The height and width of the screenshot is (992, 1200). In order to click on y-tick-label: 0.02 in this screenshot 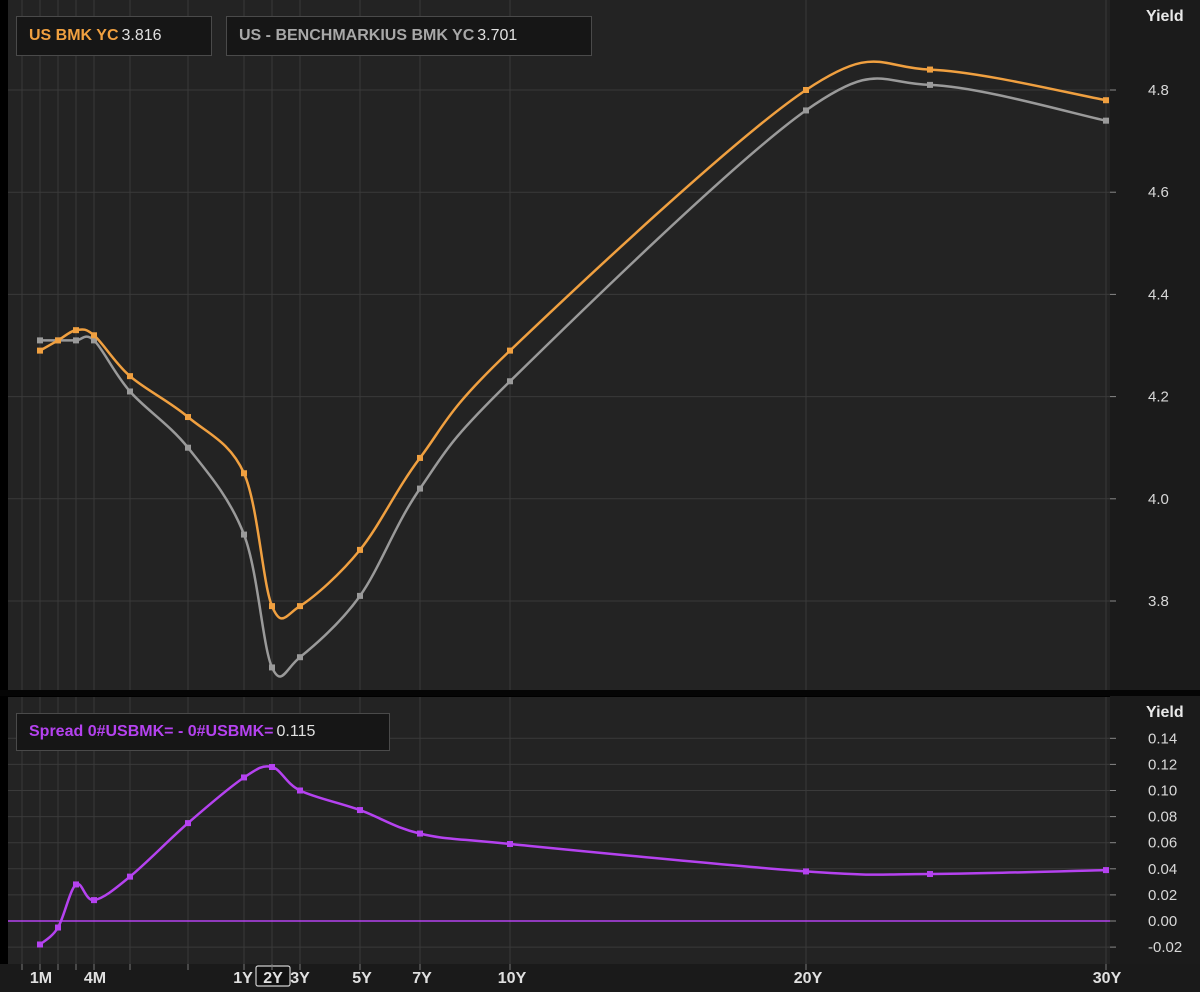, I will do `click(1162, 895)`.